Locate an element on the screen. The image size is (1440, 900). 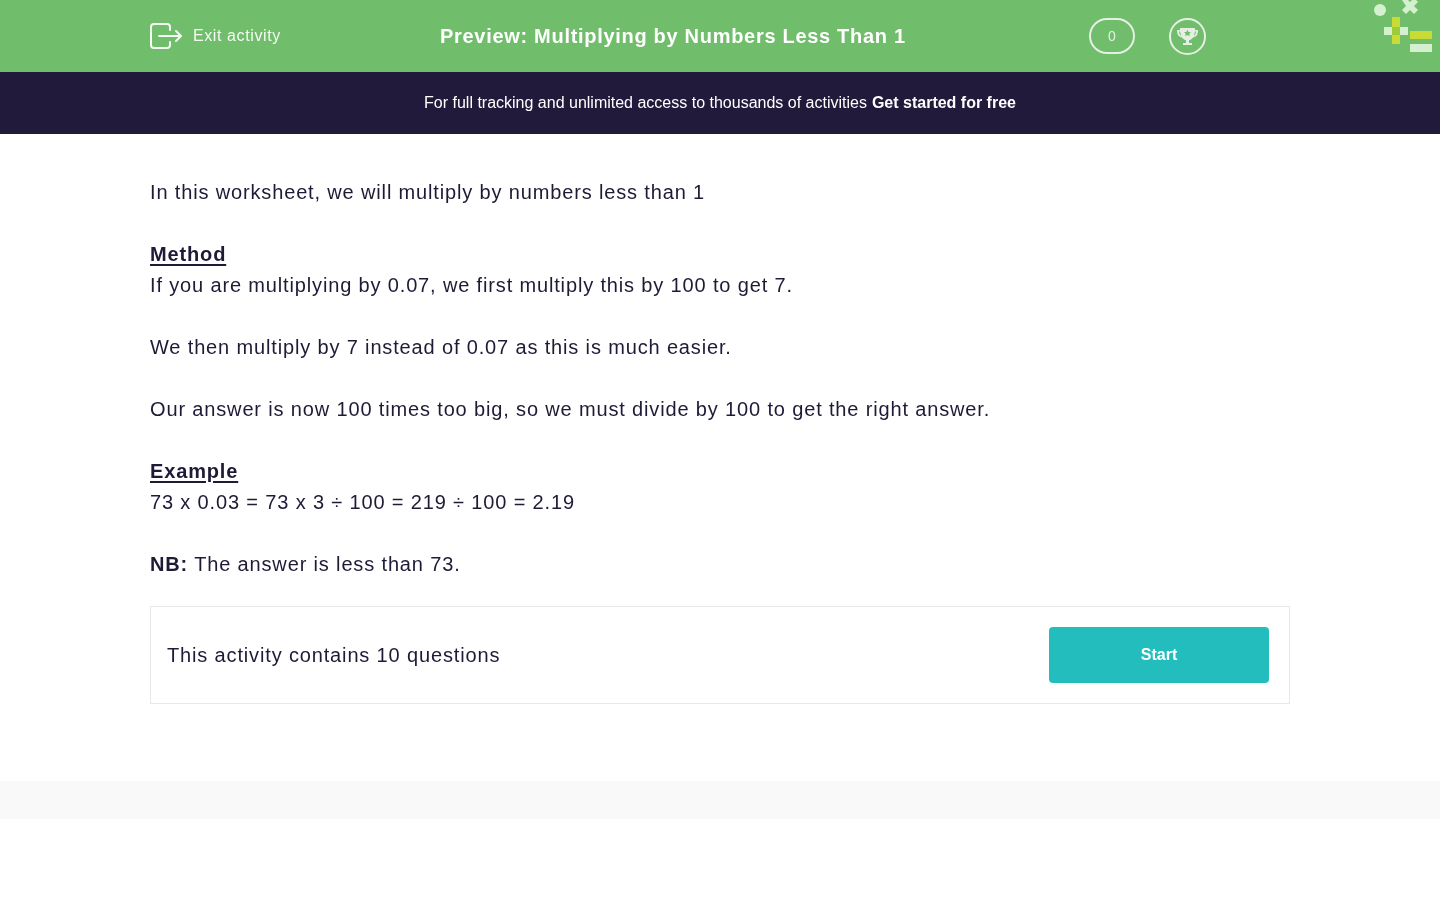
start-button: Start is located at coordinates (1159, 655).